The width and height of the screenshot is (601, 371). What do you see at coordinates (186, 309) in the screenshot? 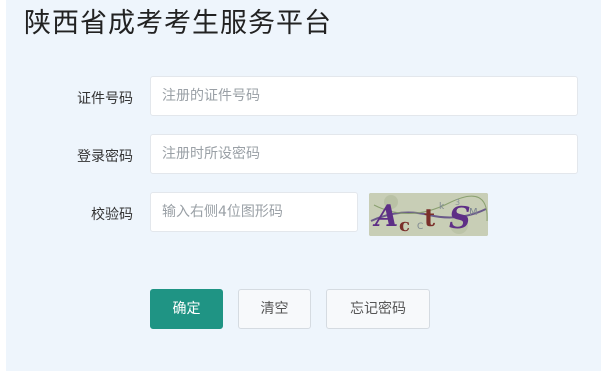
I see `confirm-button: 确定` at bounding box center [186, 309].